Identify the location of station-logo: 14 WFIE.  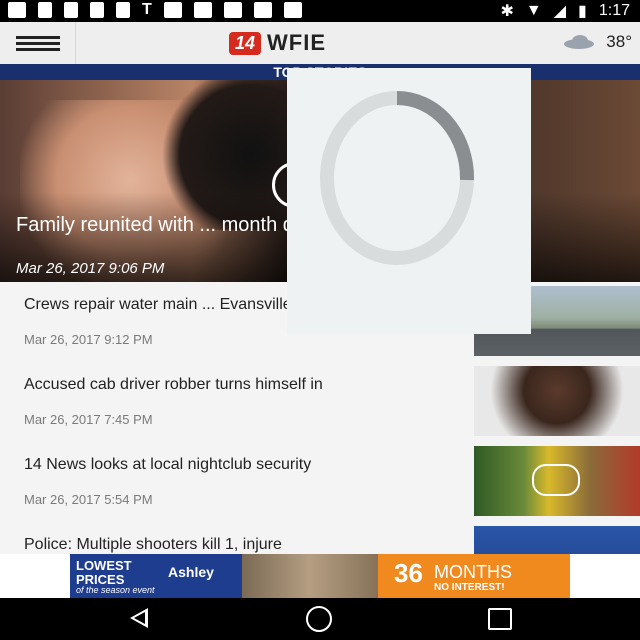
(277, 43).